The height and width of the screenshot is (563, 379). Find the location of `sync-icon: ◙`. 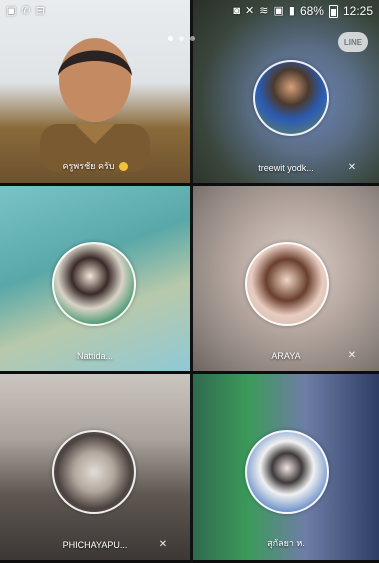

sync-icon: ◙ is located at coordinates (237, 10).